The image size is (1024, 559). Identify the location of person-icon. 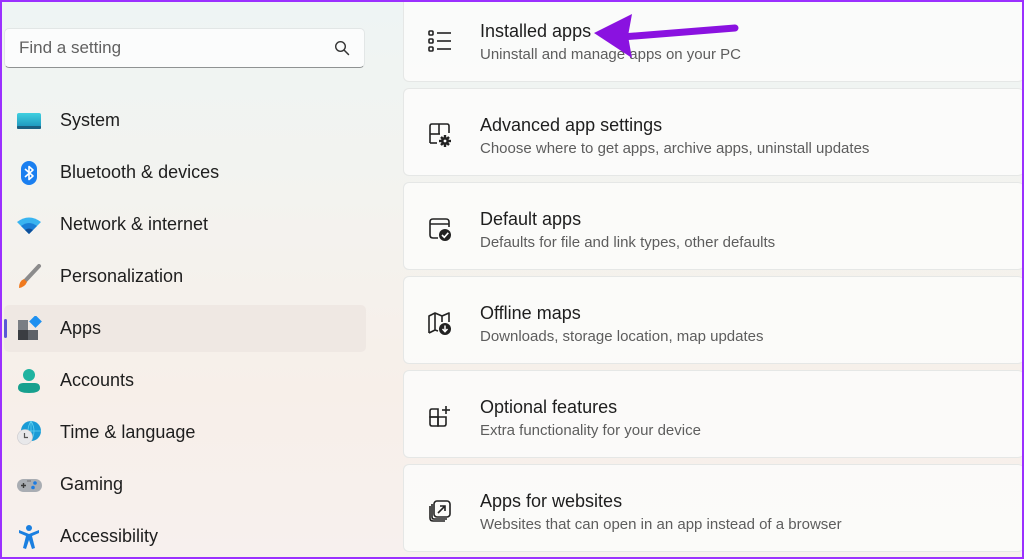
(29, 381).